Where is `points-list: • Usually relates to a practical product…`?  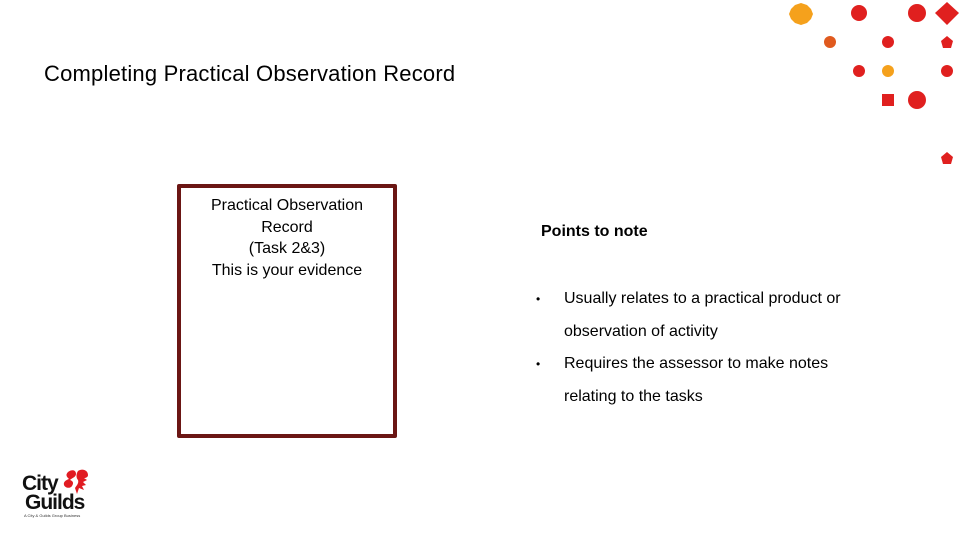 points-list: • Usually relates to a practical product… is located at coordinates (710, 348).